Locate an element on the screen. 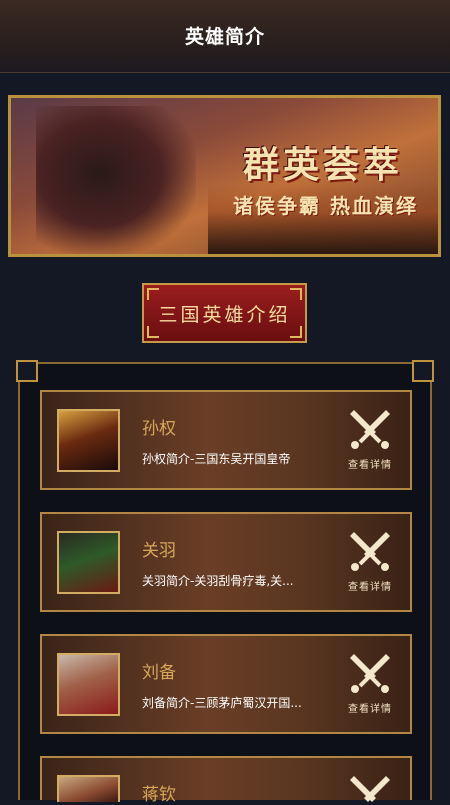 This screenshot has height=805, width=450. hero-name: 孙权 is located at coordinates (159, 429).